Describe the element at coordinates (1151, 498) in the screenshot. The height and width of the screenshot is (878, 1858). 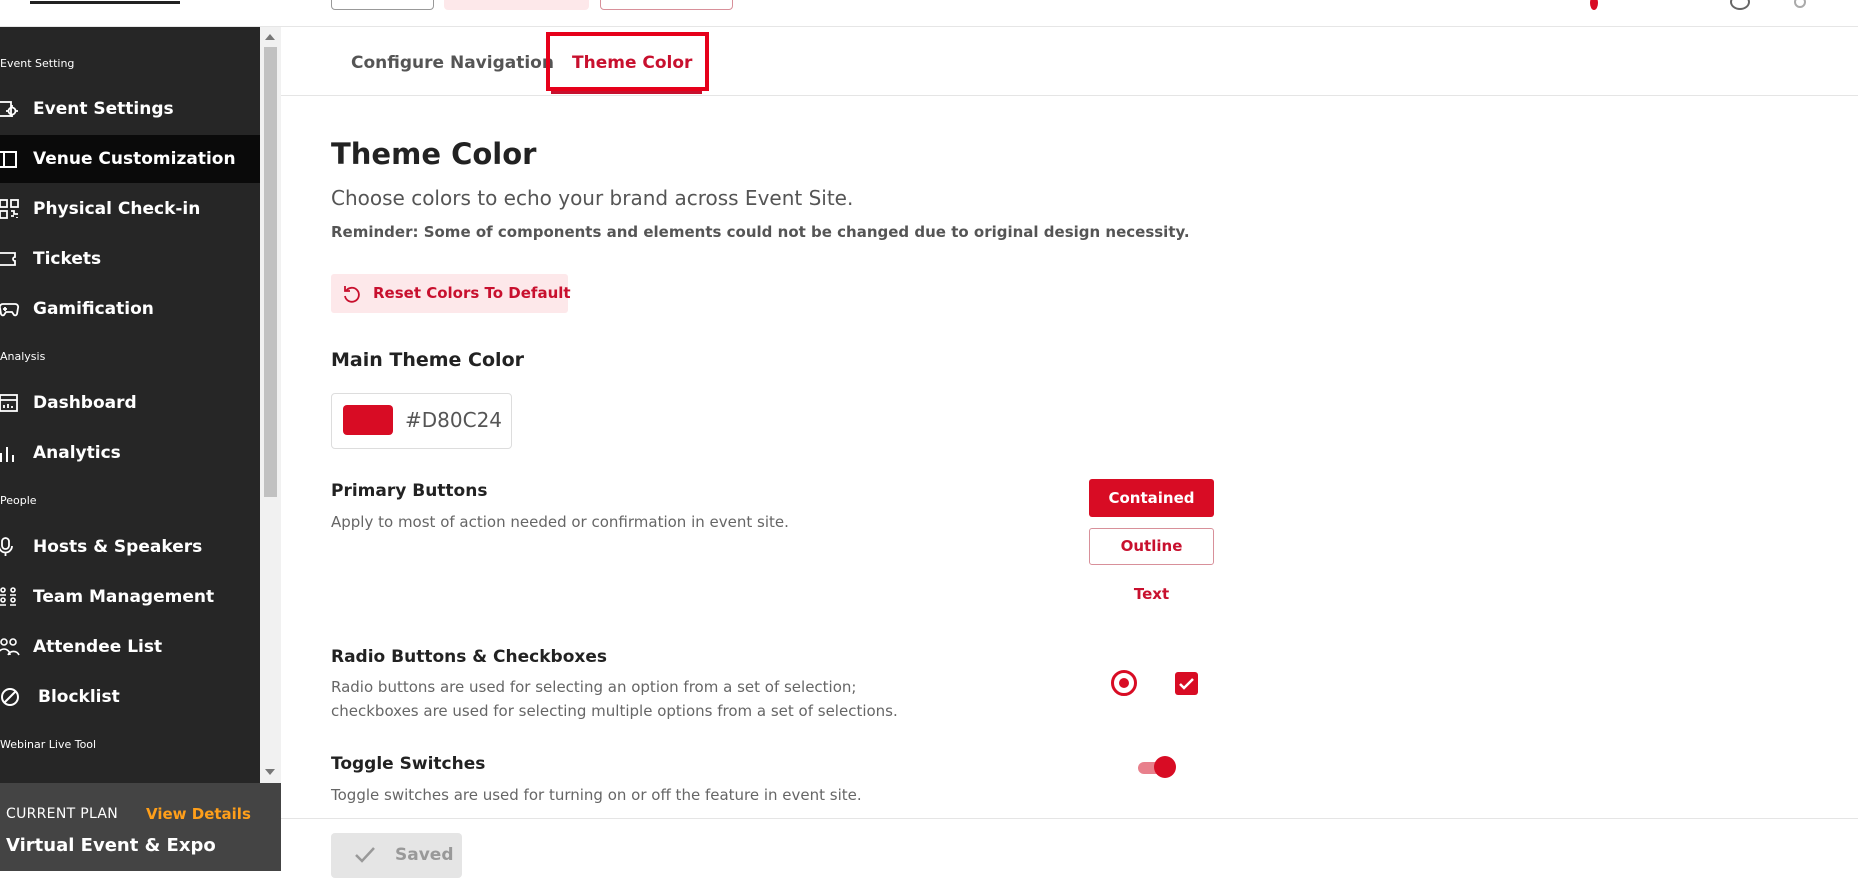
I see `contained-button-preview: Contained` at that location.